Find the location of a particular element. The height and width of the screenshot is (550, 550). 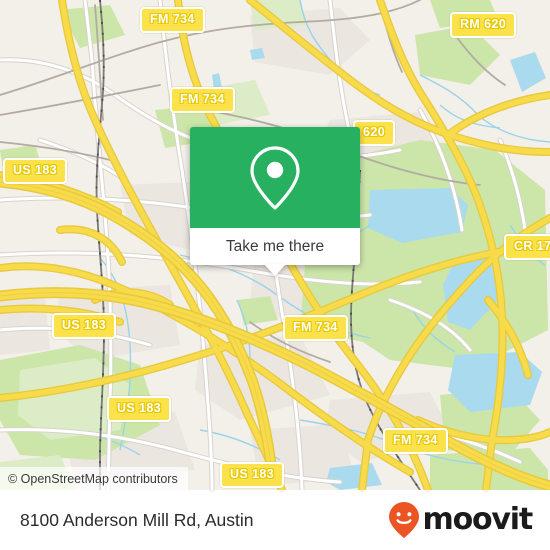

place-popup-card: Take me there is located at coordinates (275, 201).